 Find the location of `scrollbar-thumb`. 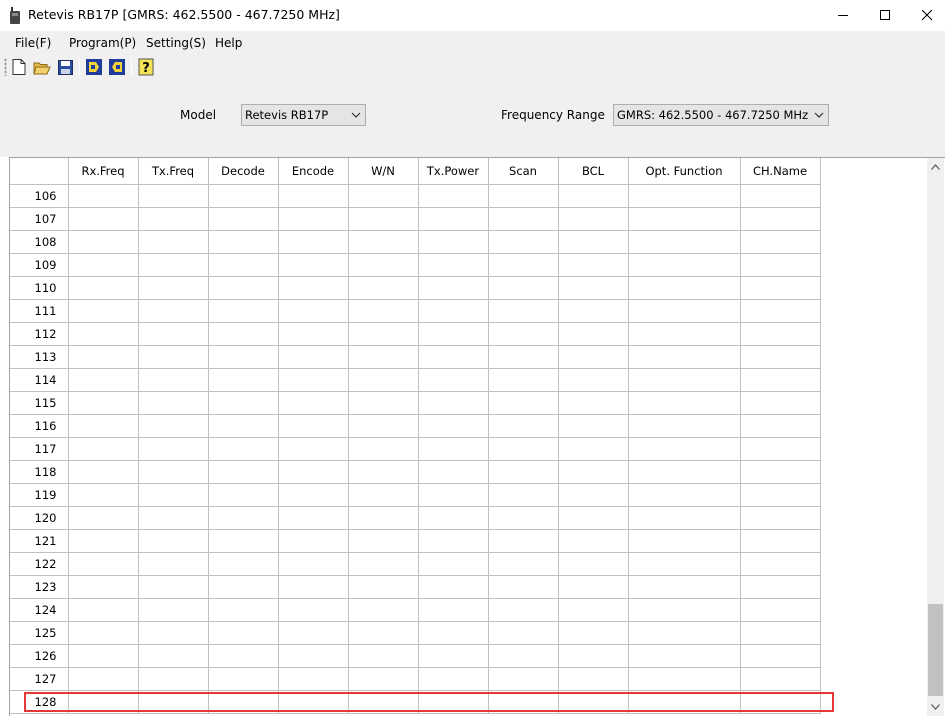

scrollbar-thumb is located at coordinates (935, 650).